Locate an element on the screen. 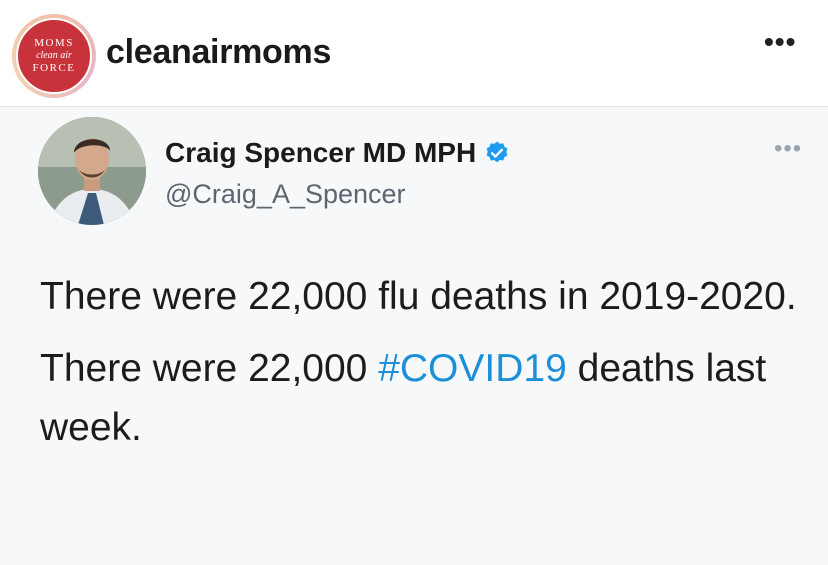  avatar-logo-text-force: FORCE is located at coordinates (54, 68).